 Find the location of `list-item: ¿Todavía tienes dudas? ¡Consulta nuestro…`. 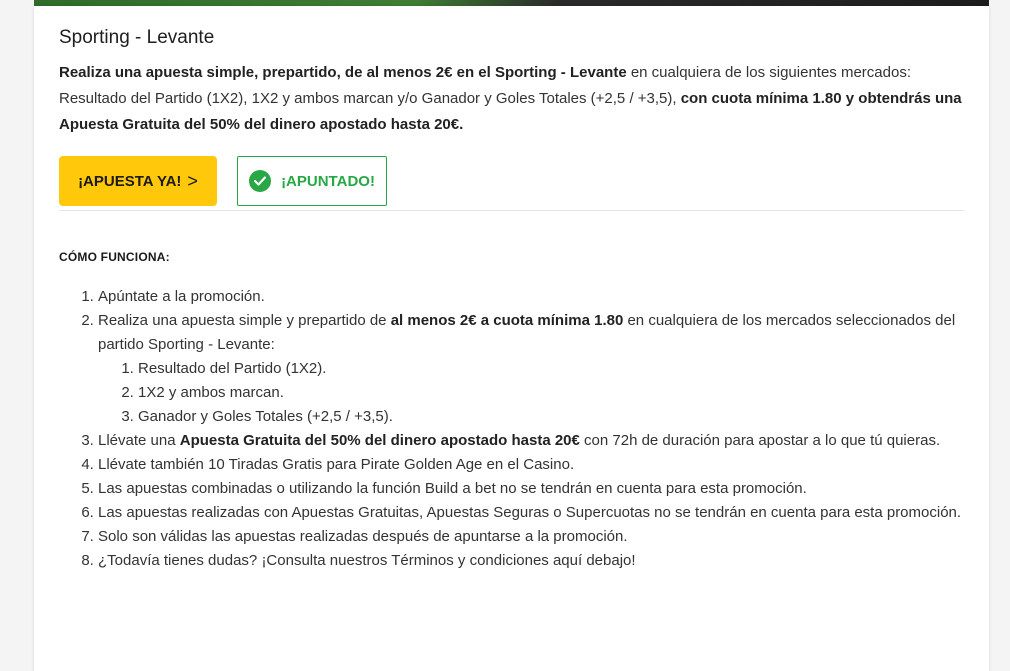

list-item: ¿Todavía tienes dudas? ¡Consulta nuestro… is located at coordinates (533, 561).